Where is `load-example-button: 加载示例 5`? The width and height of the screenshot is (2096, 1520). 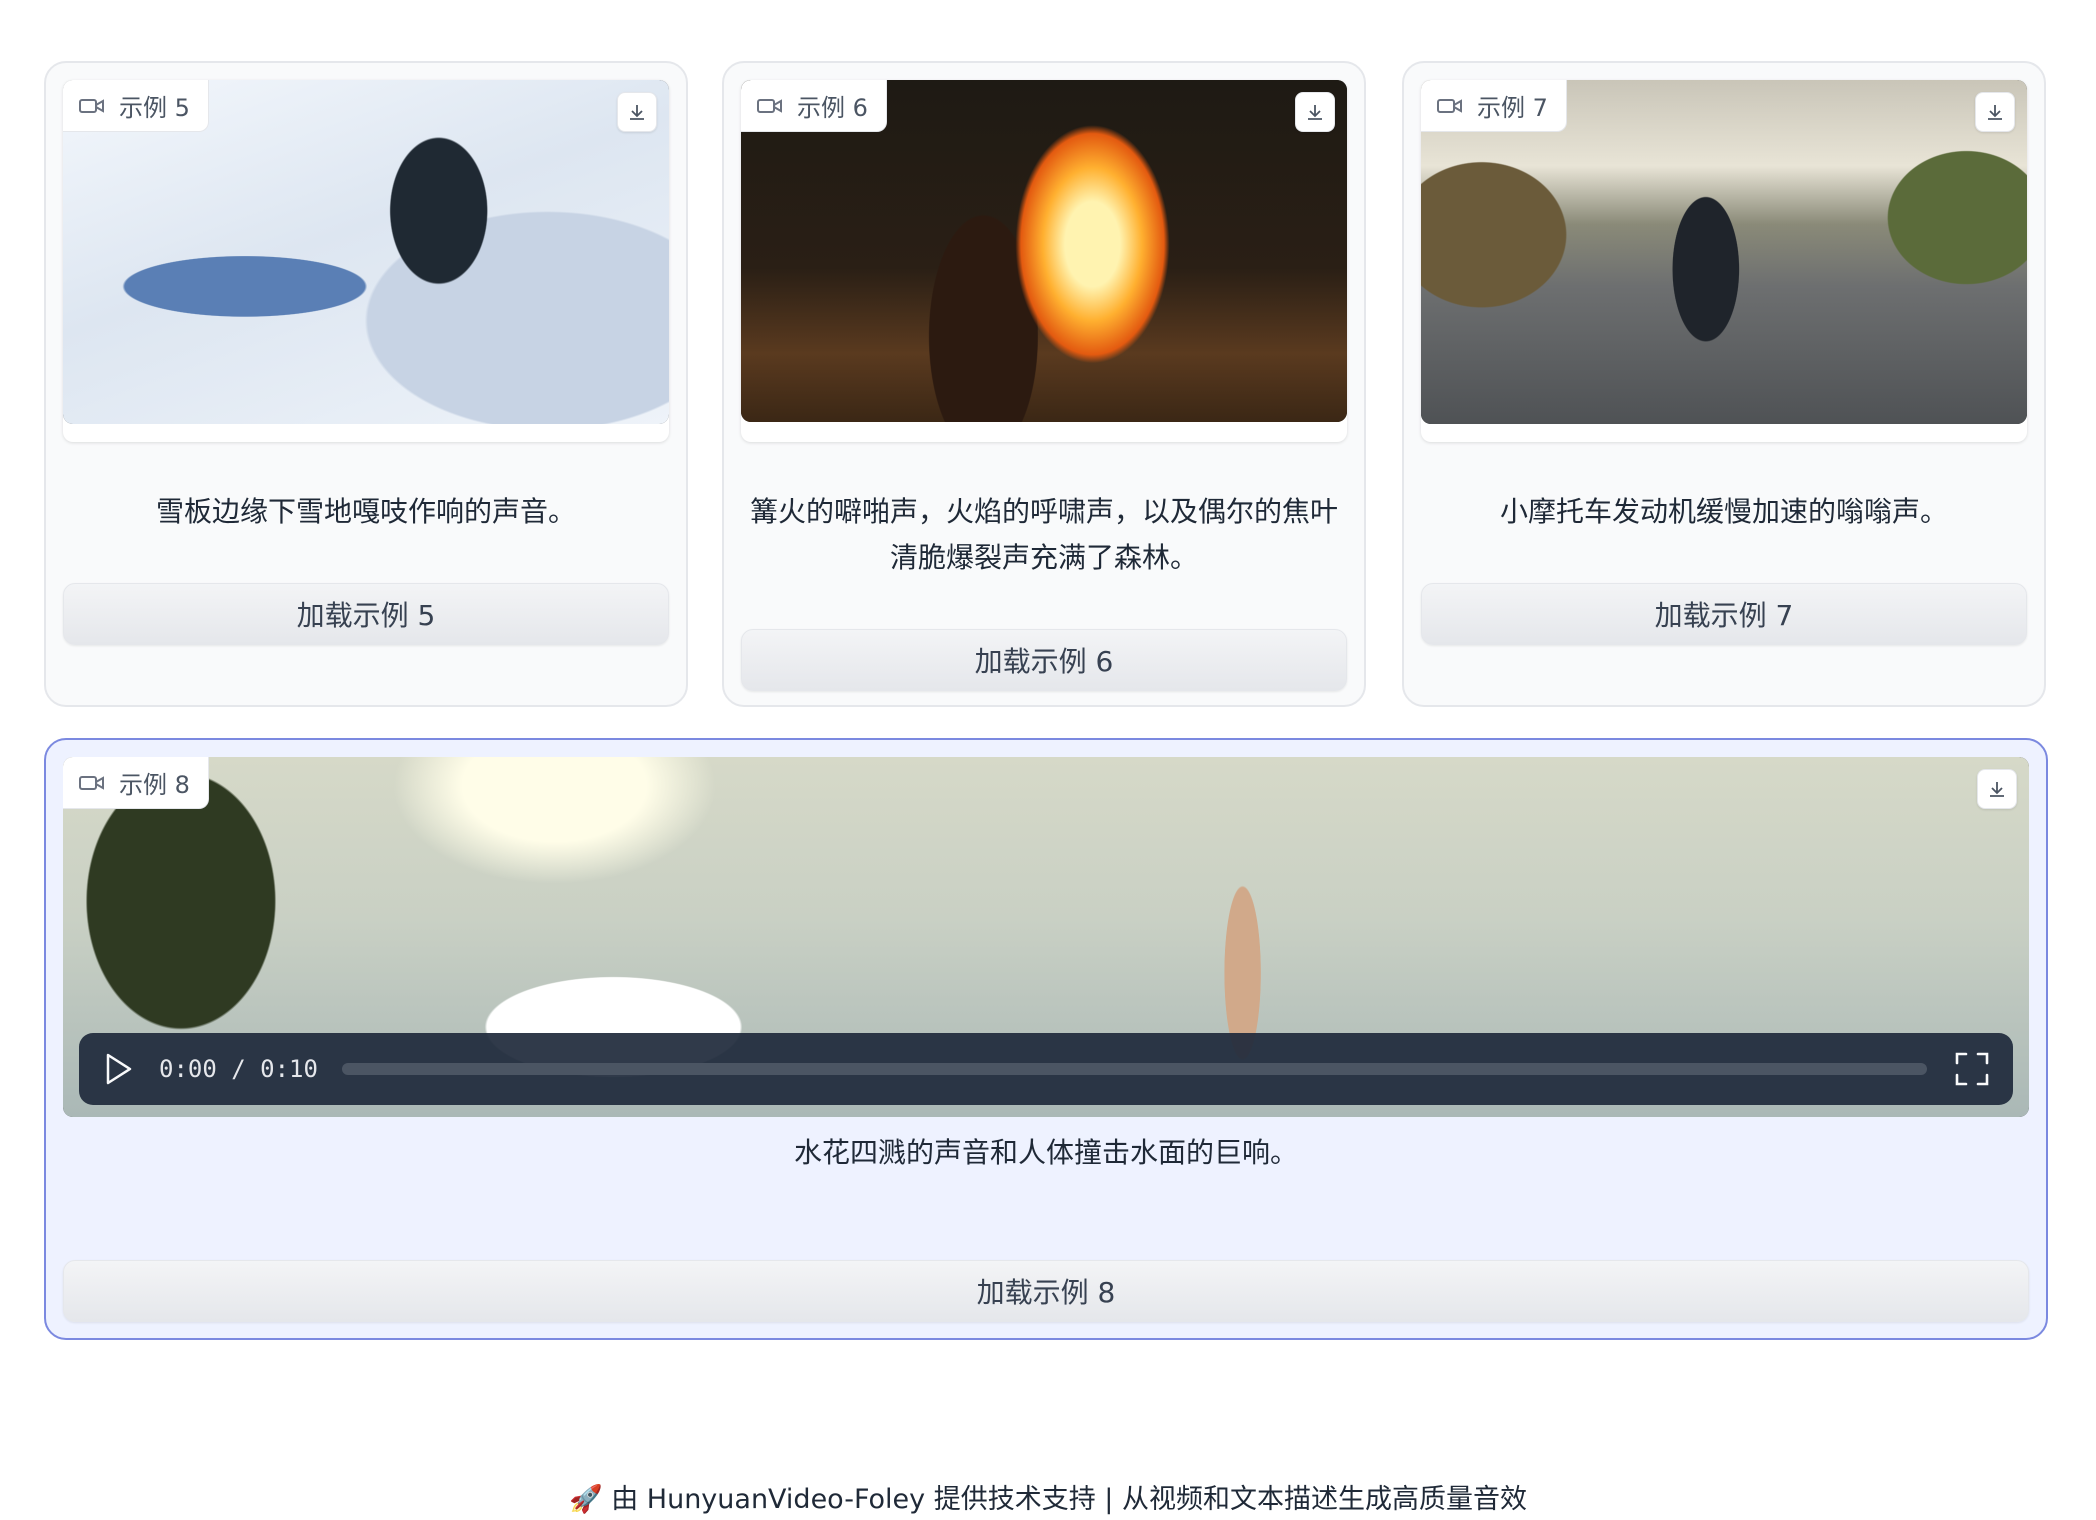
load-example-button: 加载示例 5 is located at coordinates (366, 614).